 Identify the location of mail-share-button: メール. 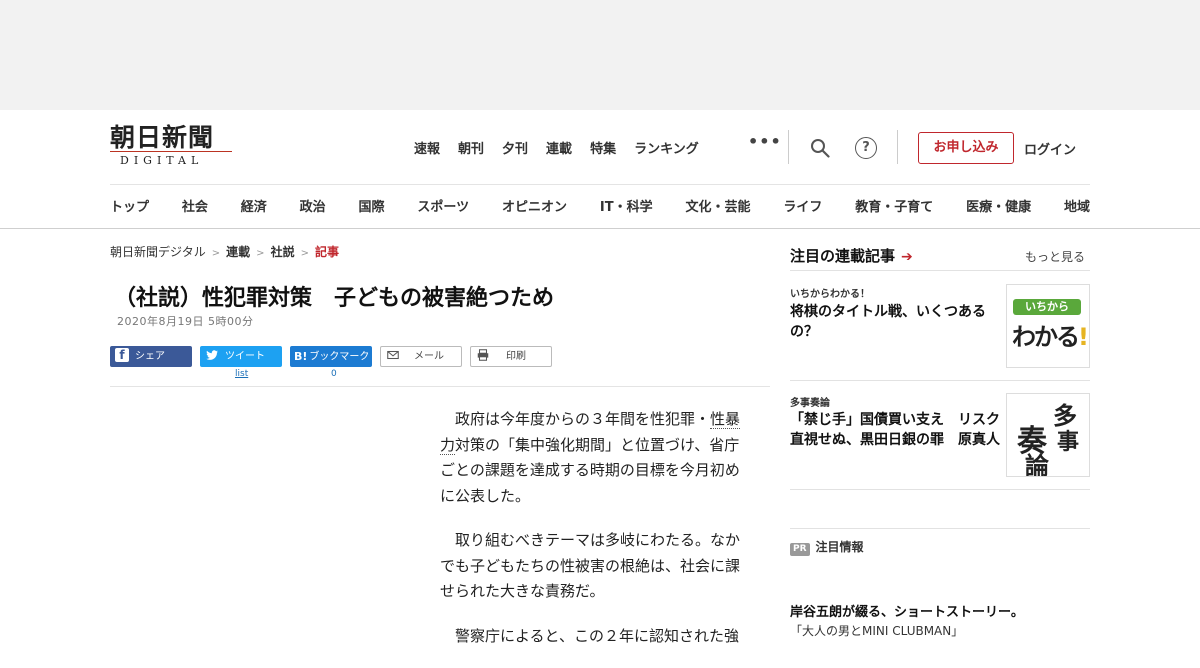
(421, 356).